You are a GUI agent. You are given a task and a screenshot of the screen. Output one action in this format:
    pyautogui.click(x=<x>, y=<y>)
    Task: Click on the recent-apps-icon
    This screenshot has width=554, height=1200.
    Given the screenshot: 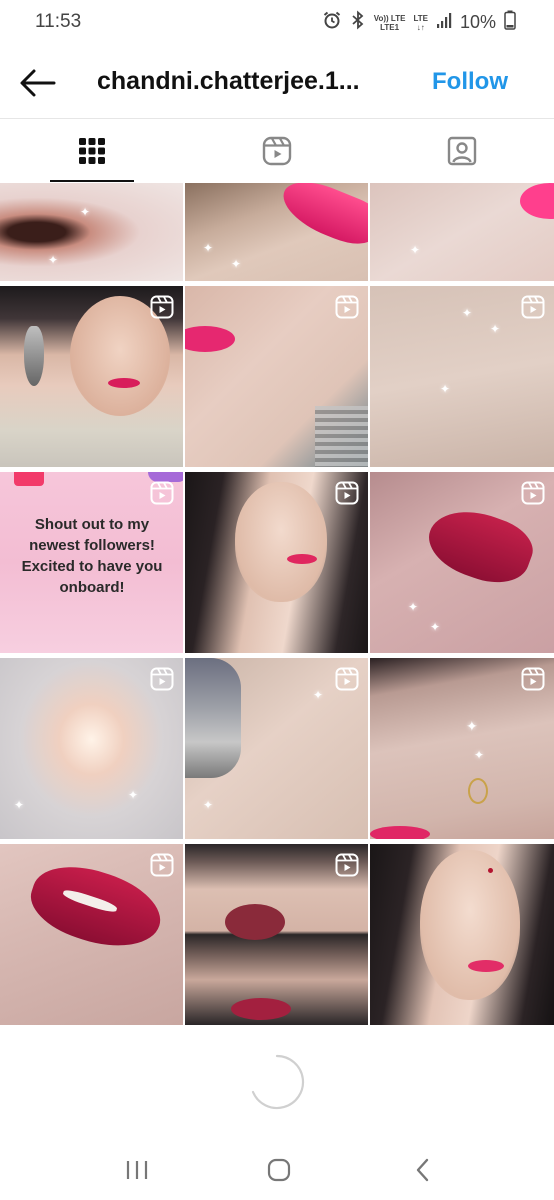 What is the action you would take?
    pyautogui.click(x=137, y=1170)
    